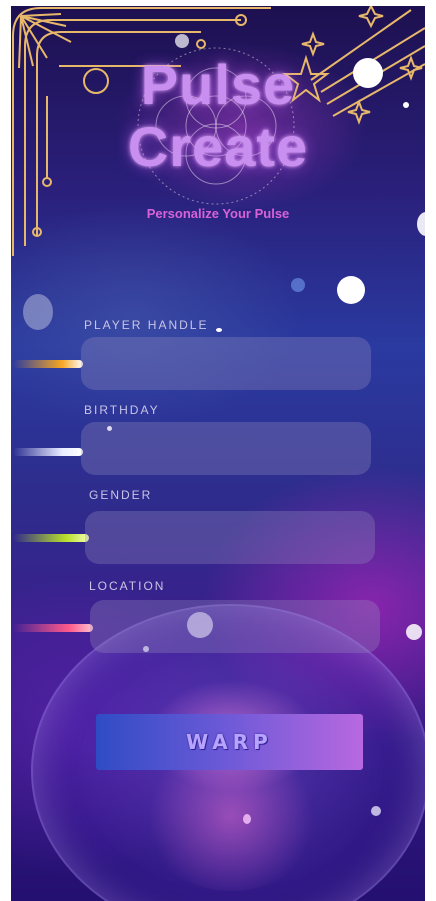 This screenshot has width=436, height=901. What do you see at coordinates (226, 448) in the screenshot?
I see `birthday-input` at bounding box center [226, 448].